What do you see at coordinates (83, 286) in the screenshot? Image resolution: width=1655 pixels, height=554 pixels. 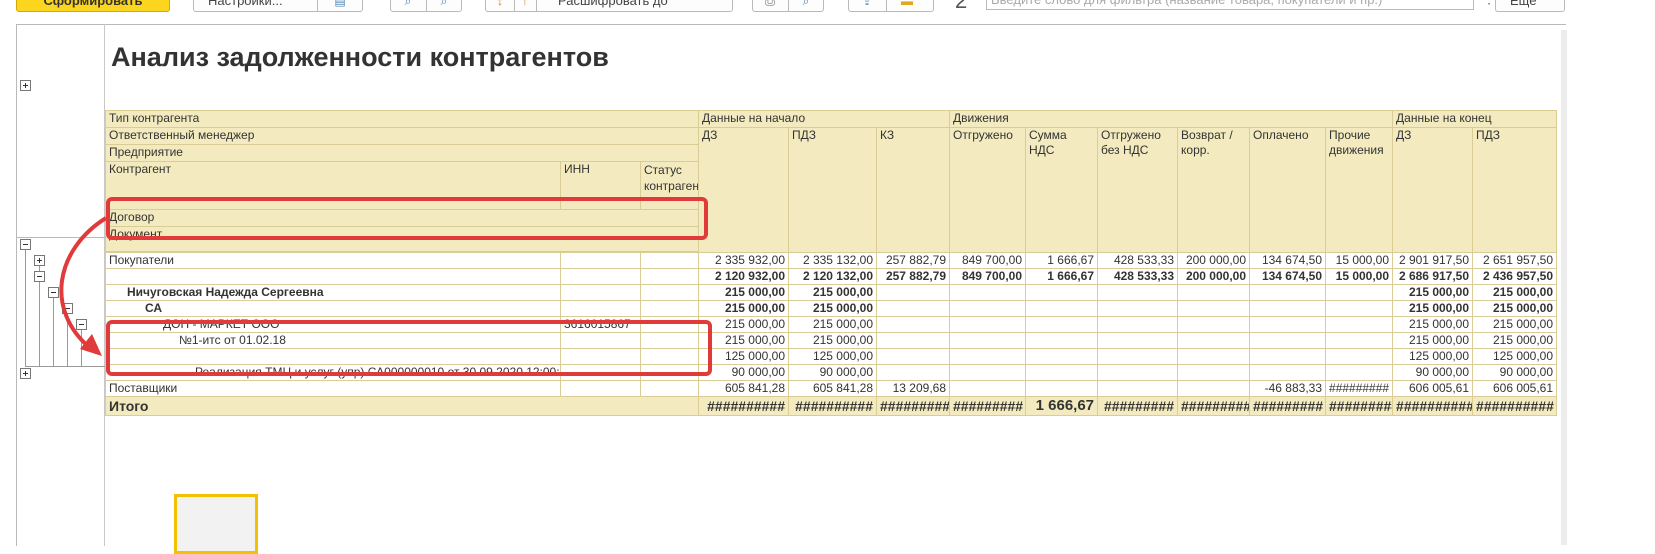 I see `annotation-arrow` at bounding box center [83, 286].